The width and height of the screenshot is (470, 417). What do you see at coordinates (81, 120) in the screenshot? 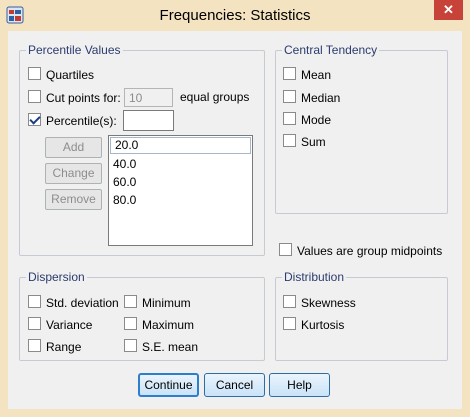
I see `percentiles-label: Percentile(s):` at bounding box center [81, 120].